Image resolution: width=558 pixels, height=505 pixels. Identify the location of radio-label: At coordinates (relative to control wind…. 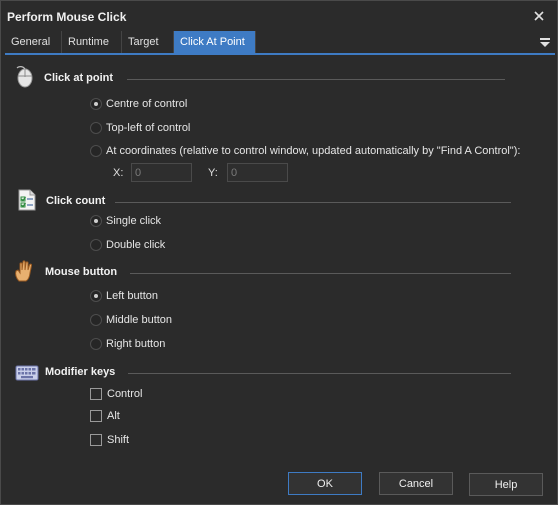
(313, 151).